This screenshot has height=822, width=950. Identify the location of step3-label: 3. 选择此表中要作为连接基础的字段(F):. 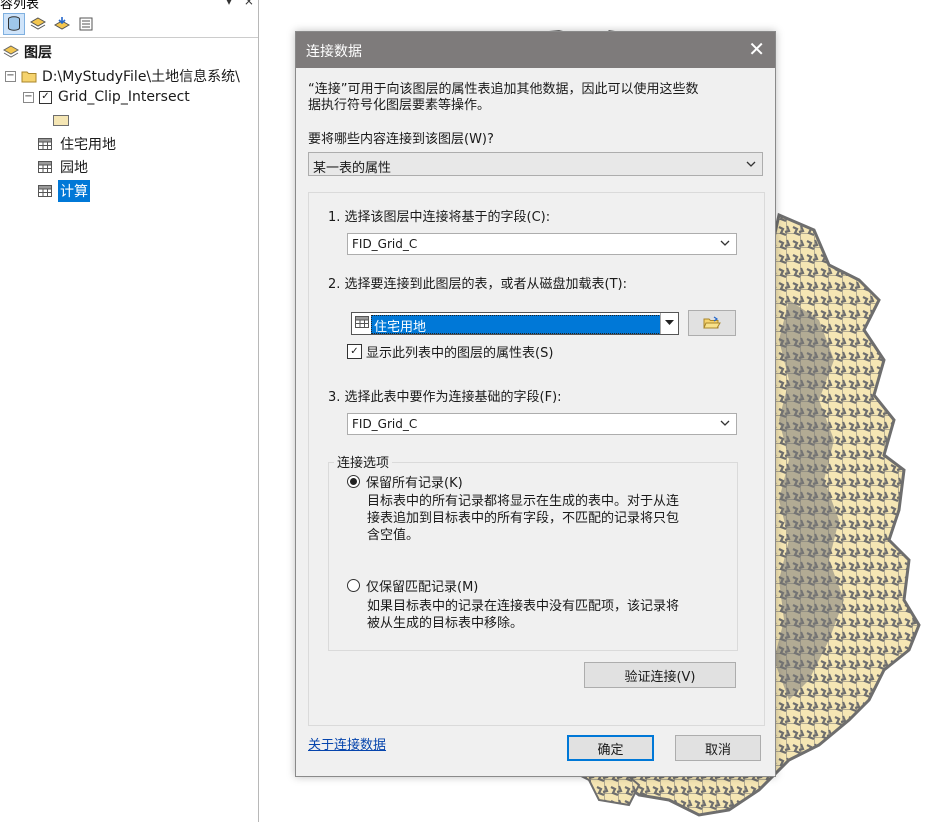
(445, 397).